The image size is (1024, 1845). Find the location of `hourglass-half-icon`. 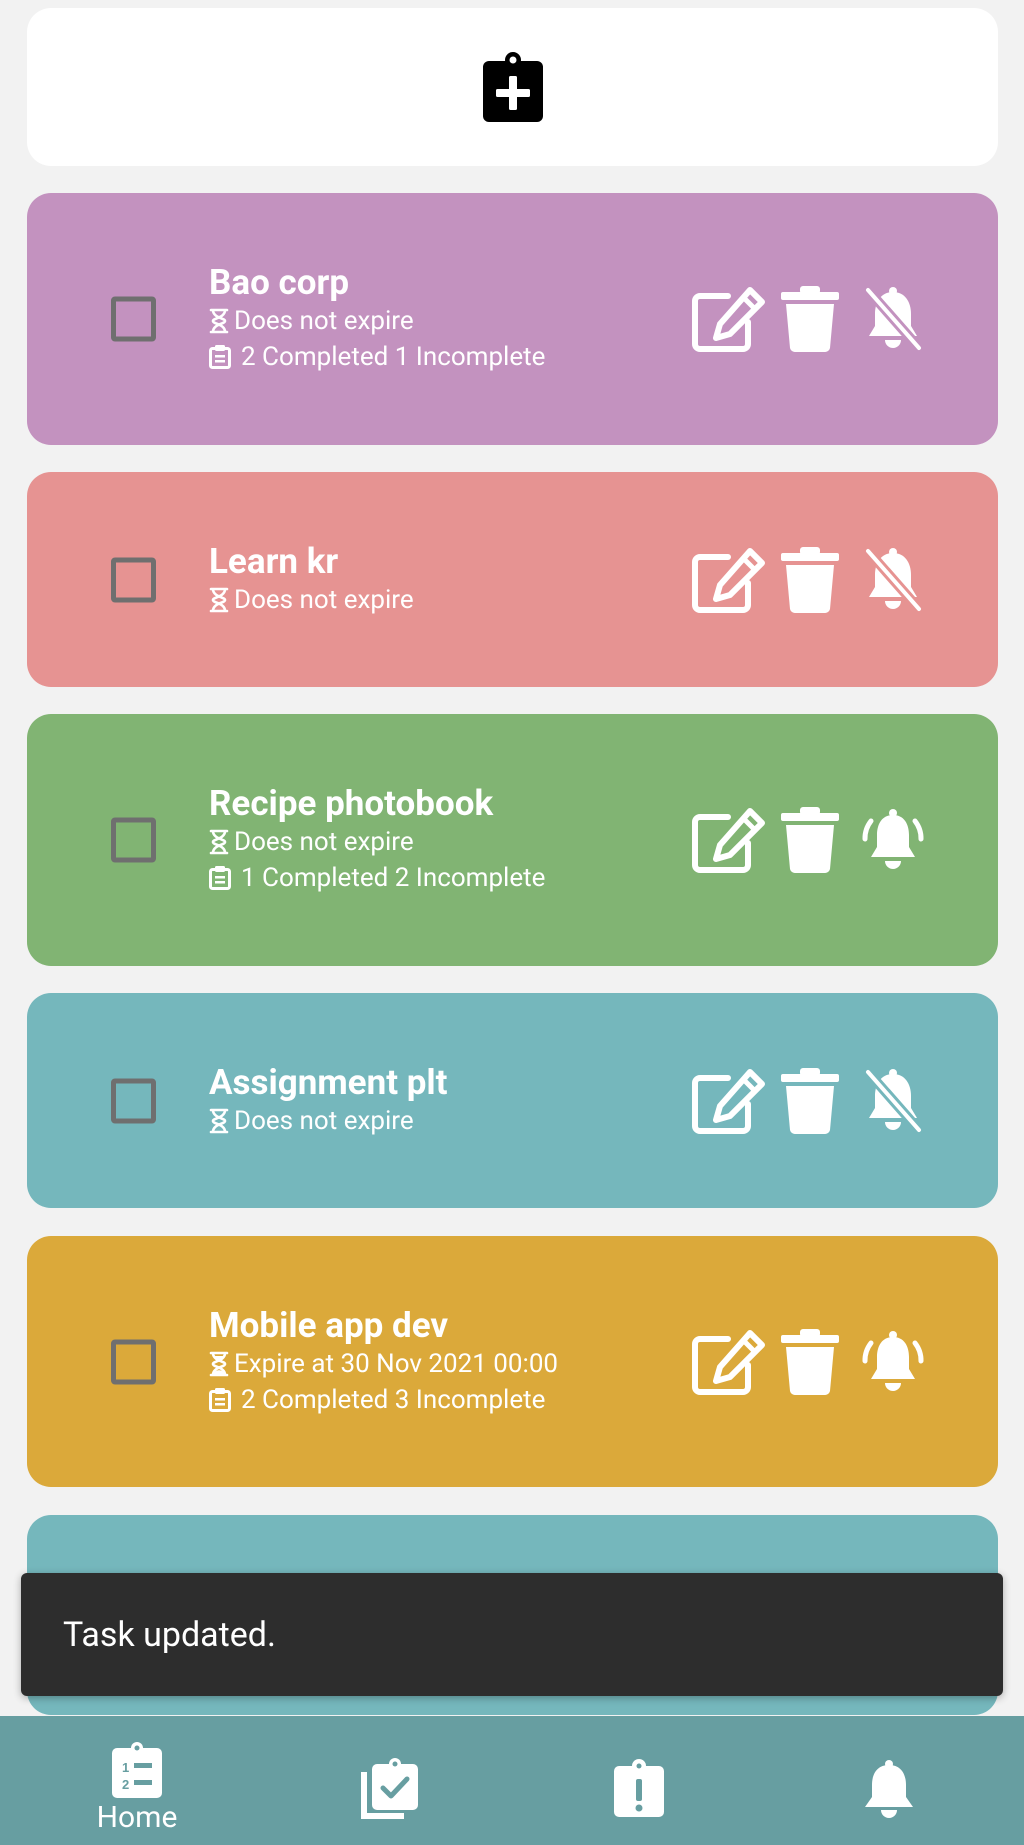

hourglass-half-icon is located at coordinates (219, 1363).